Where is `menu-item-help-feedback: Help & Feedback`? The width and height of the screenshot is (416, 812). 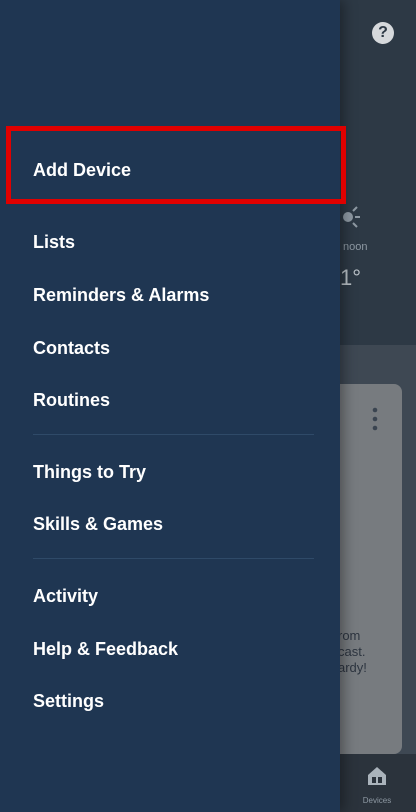 menu-item-help-feedback: Help & Feedback is located at coordinates (105, 649).